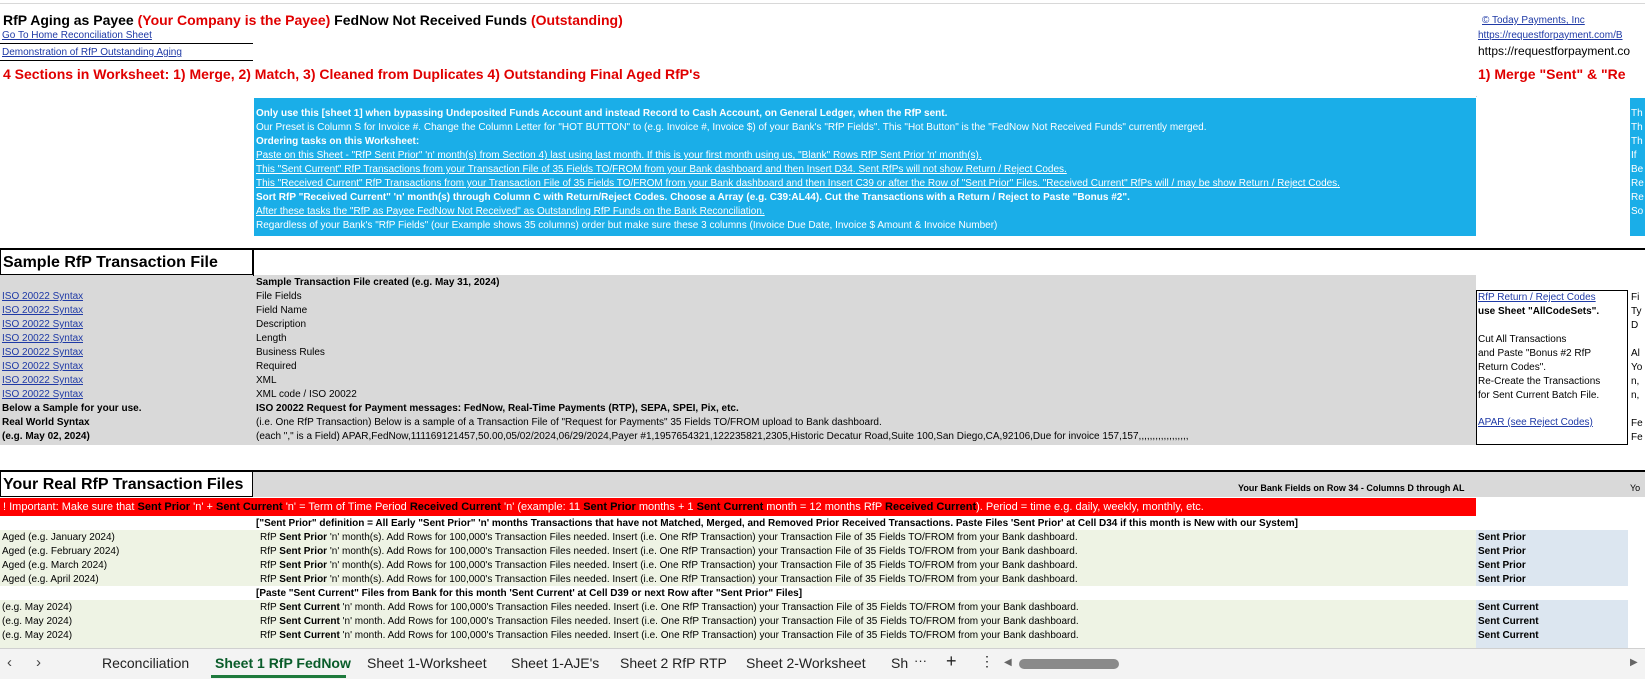  Describe the element at coordinates (1637, 211) in the screenshot. I see `instruction-right-fragment: So` at that location.